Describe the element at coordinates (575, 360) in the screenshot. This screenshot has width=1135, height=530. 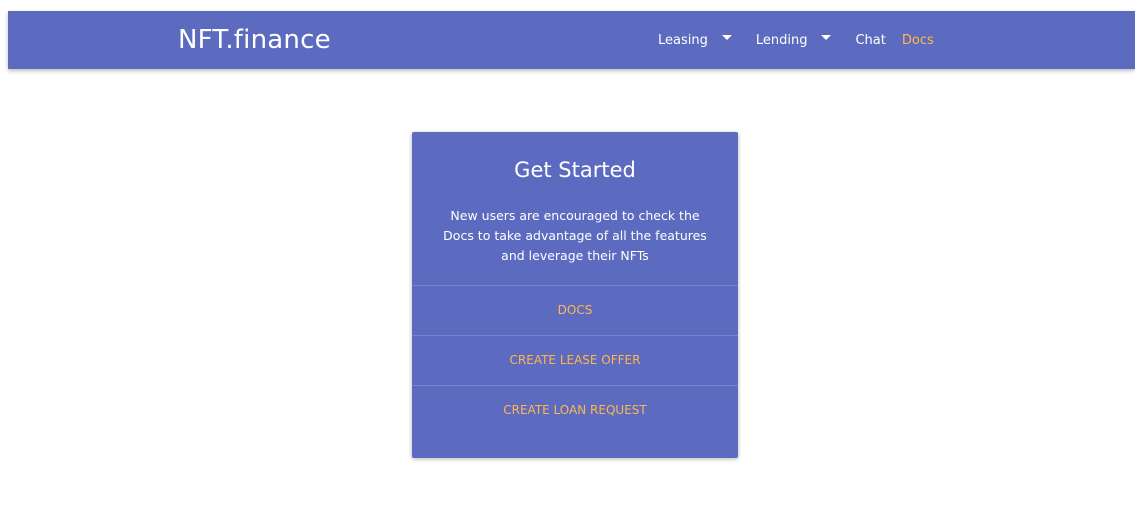
I see `create-lease-offer-button: CREATE LEASE OFFER` at that location.